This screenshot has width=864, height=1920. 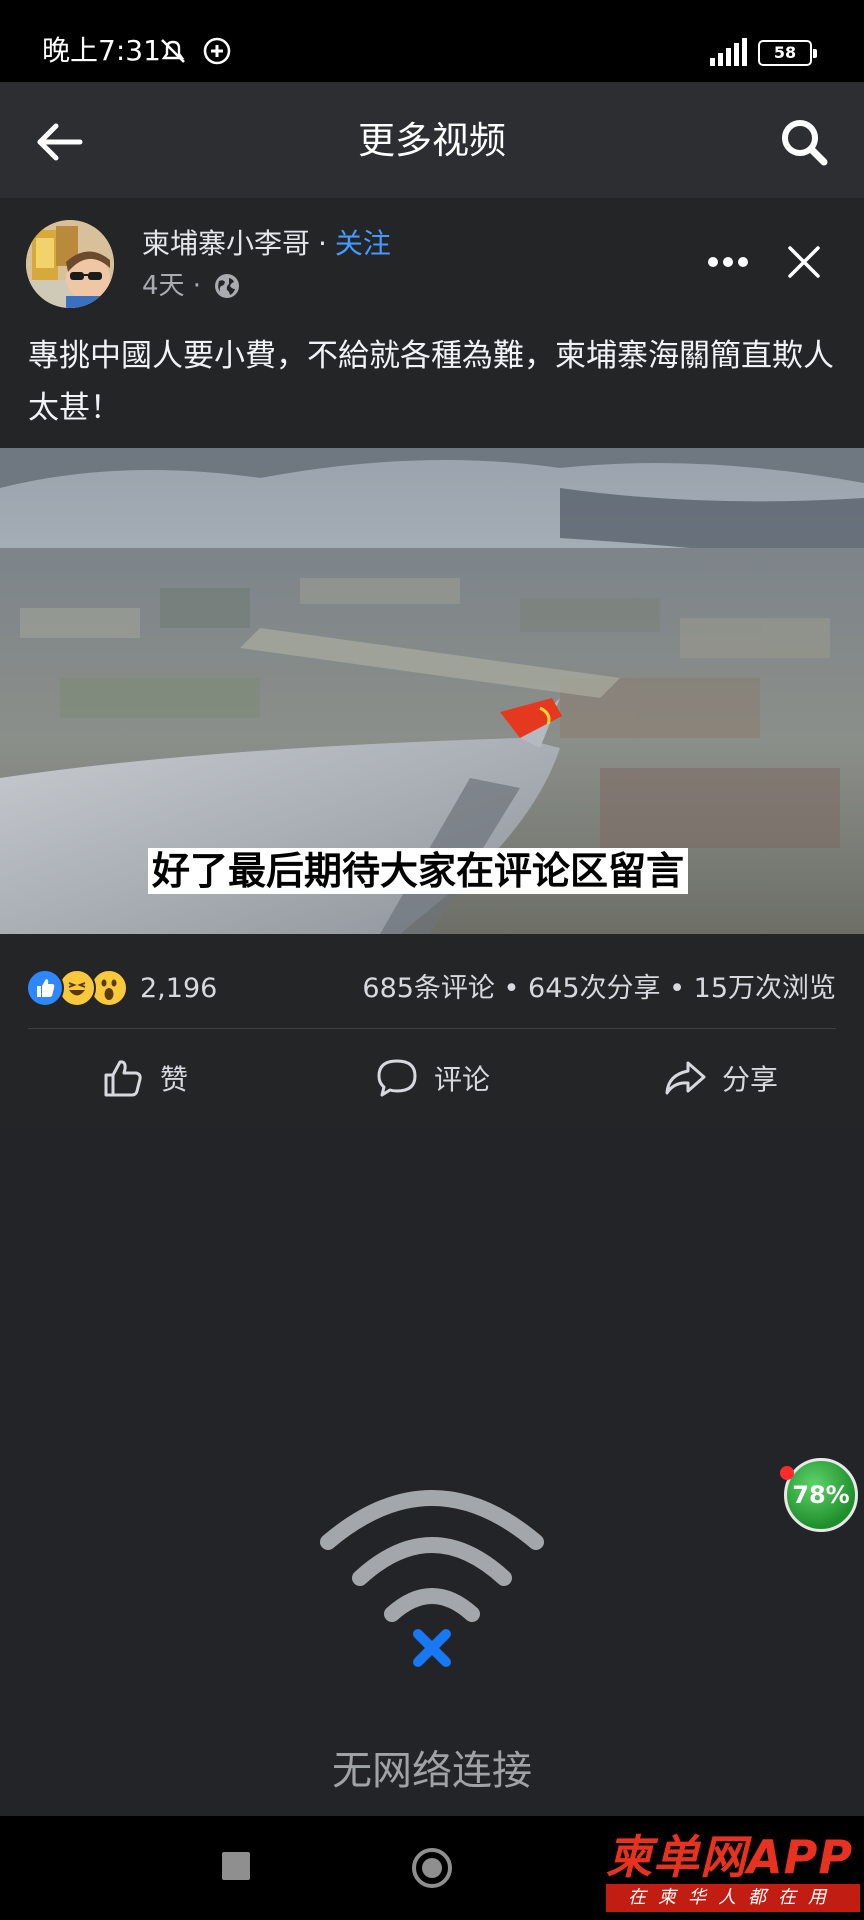 I want to click on comment-label: 评论, so click(x=461, y=1079).